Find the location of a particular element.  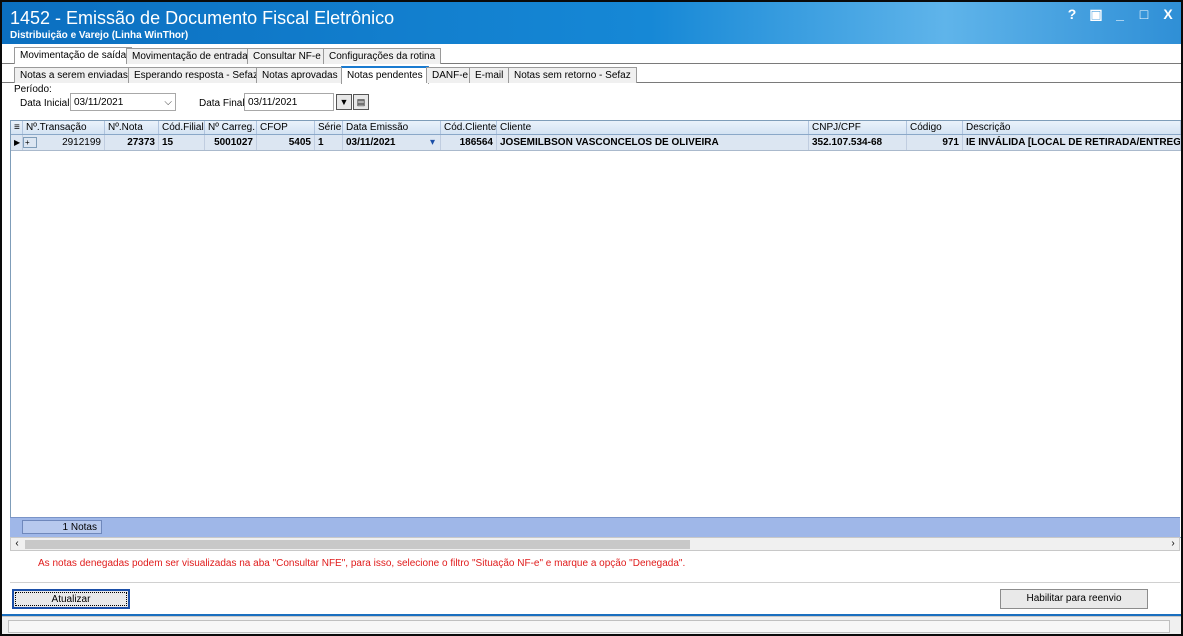

window-controls: ? ▣ _ □ X is located at coordinates (1120, 14).